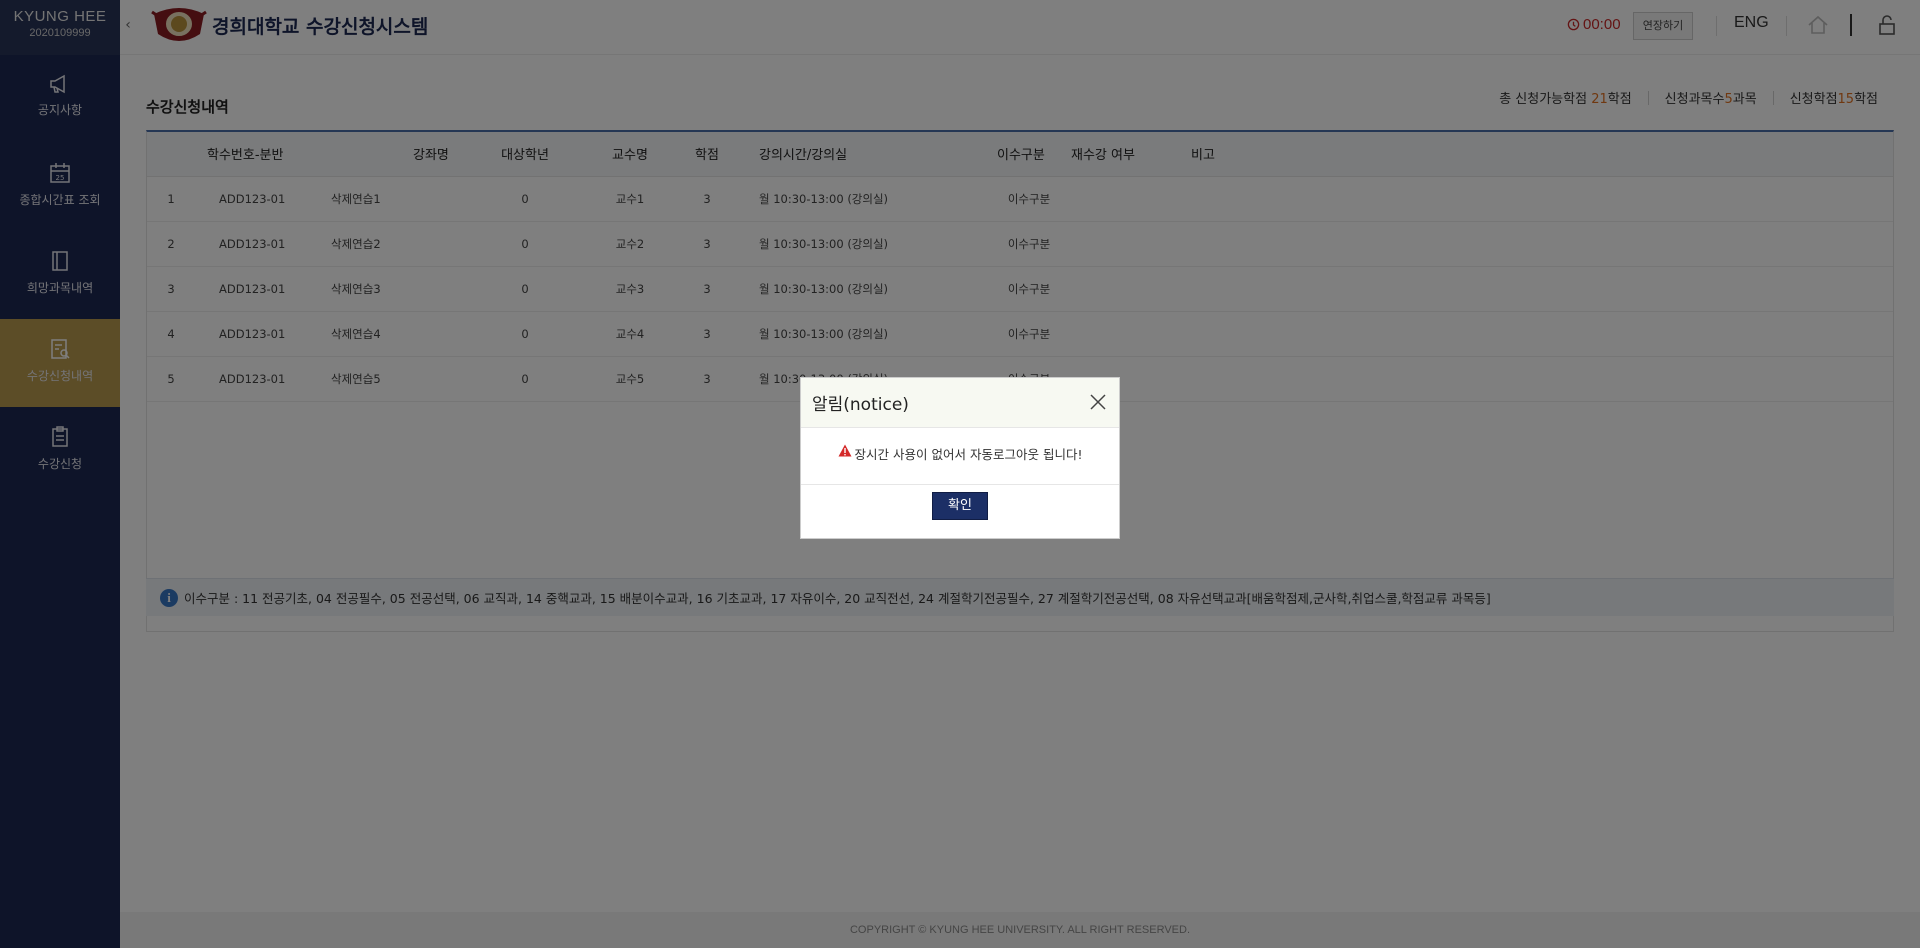 The image size is (1920, 948). I want to click on warning-icon, so click(845, 450).